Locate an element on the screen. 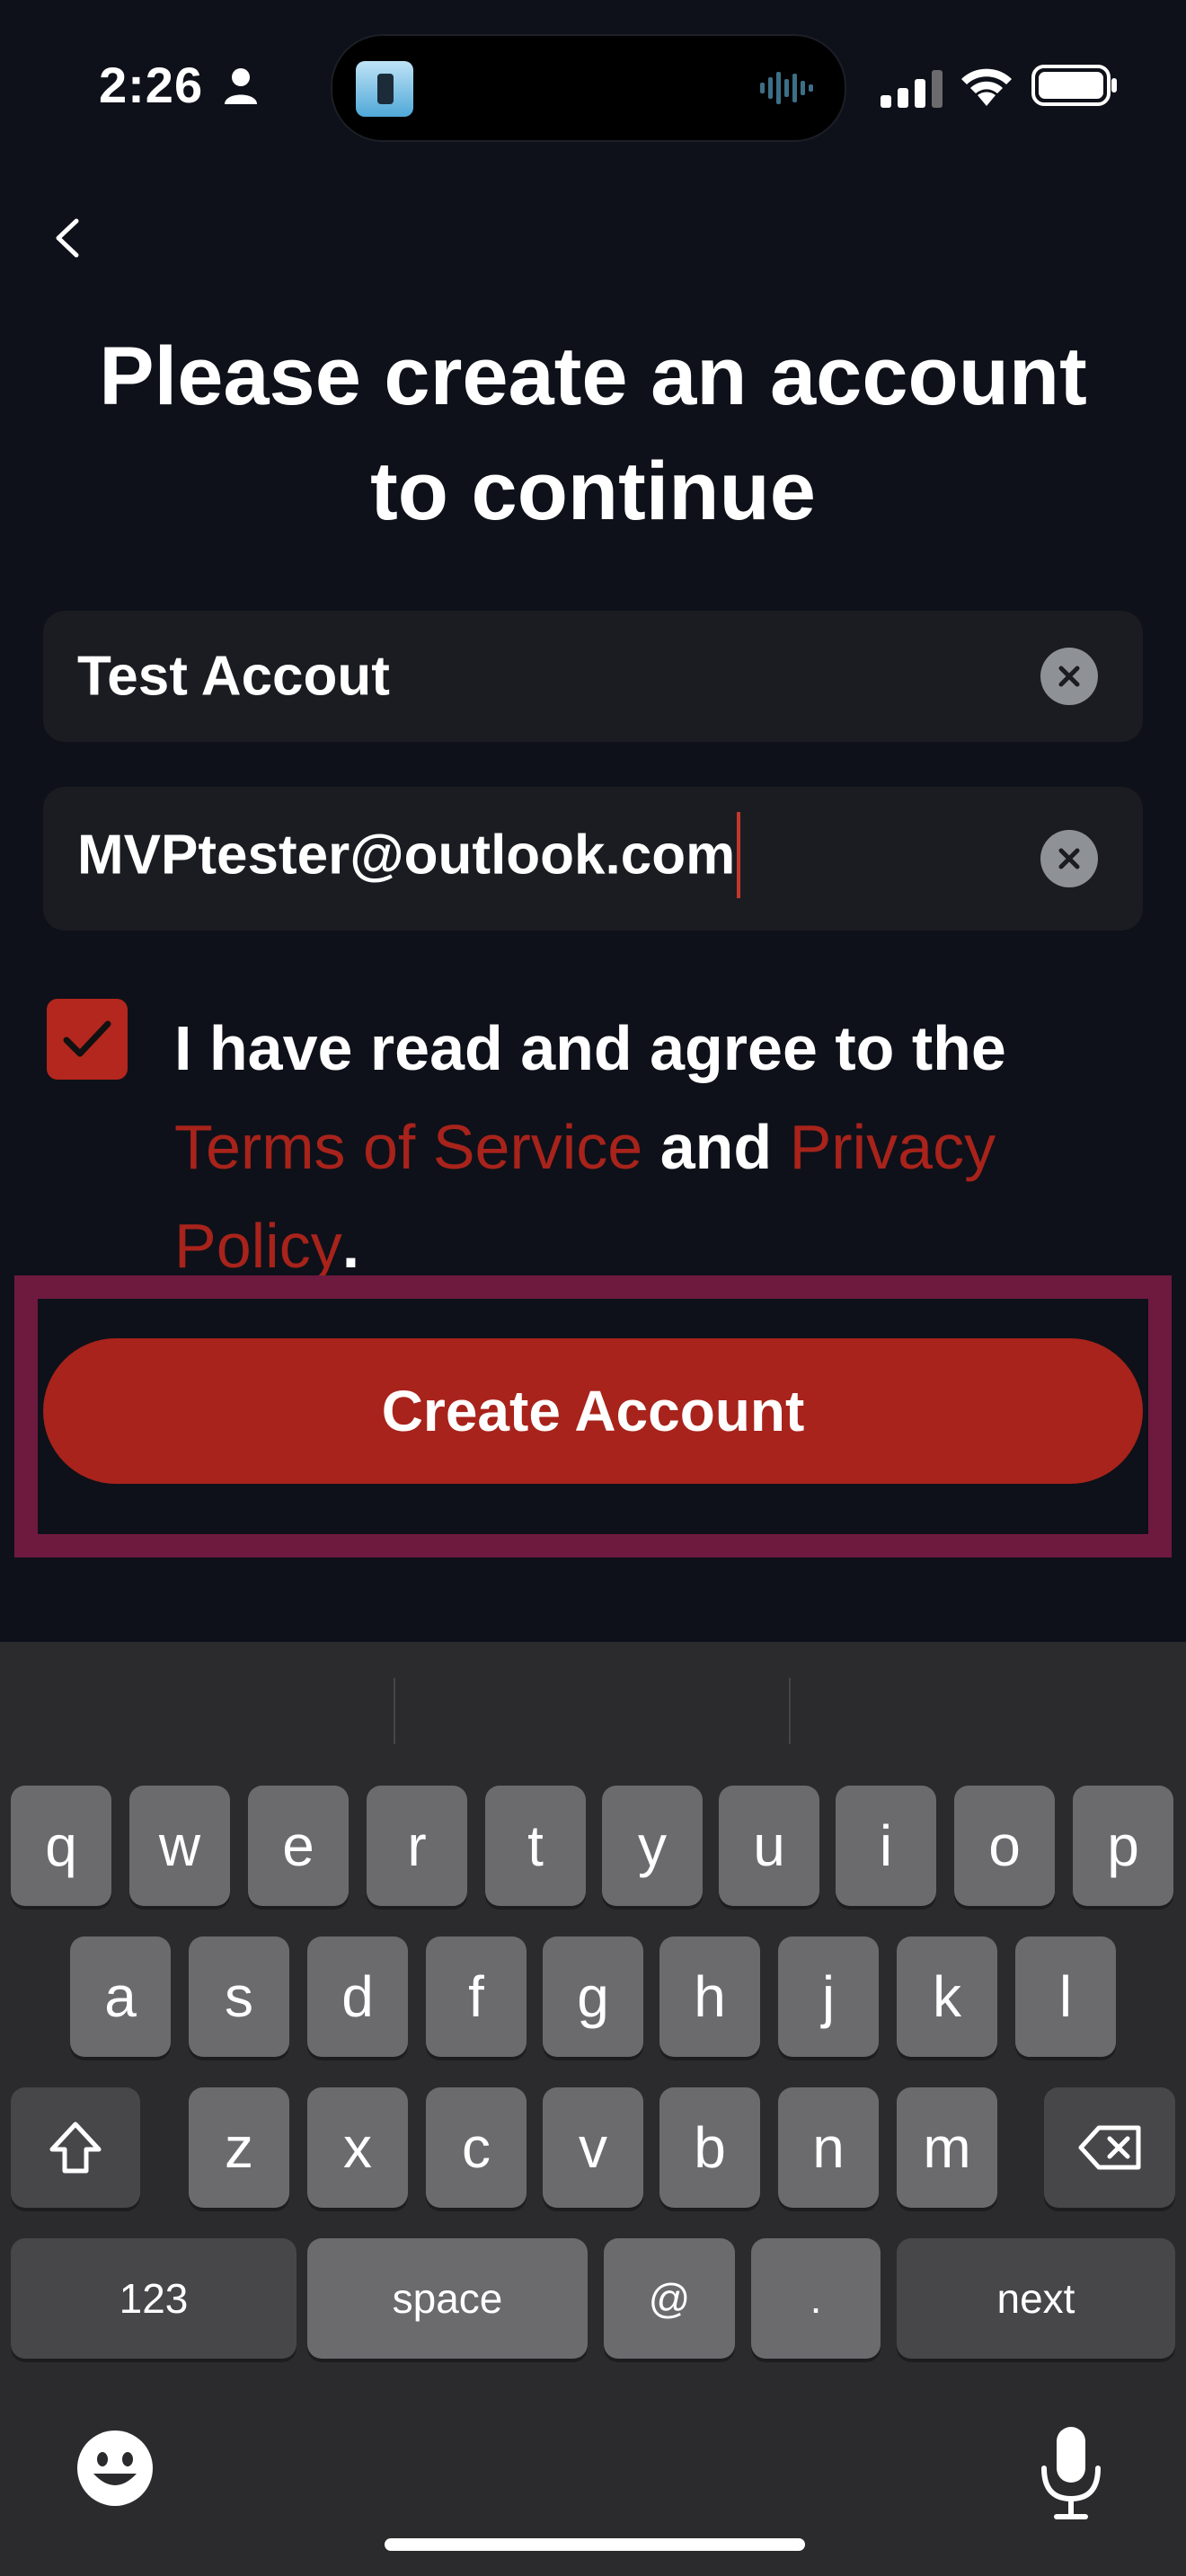 Image resolution: width=1186 pixels, height=2576 pixels. key-u: u is located at coordinates (769, 1846).